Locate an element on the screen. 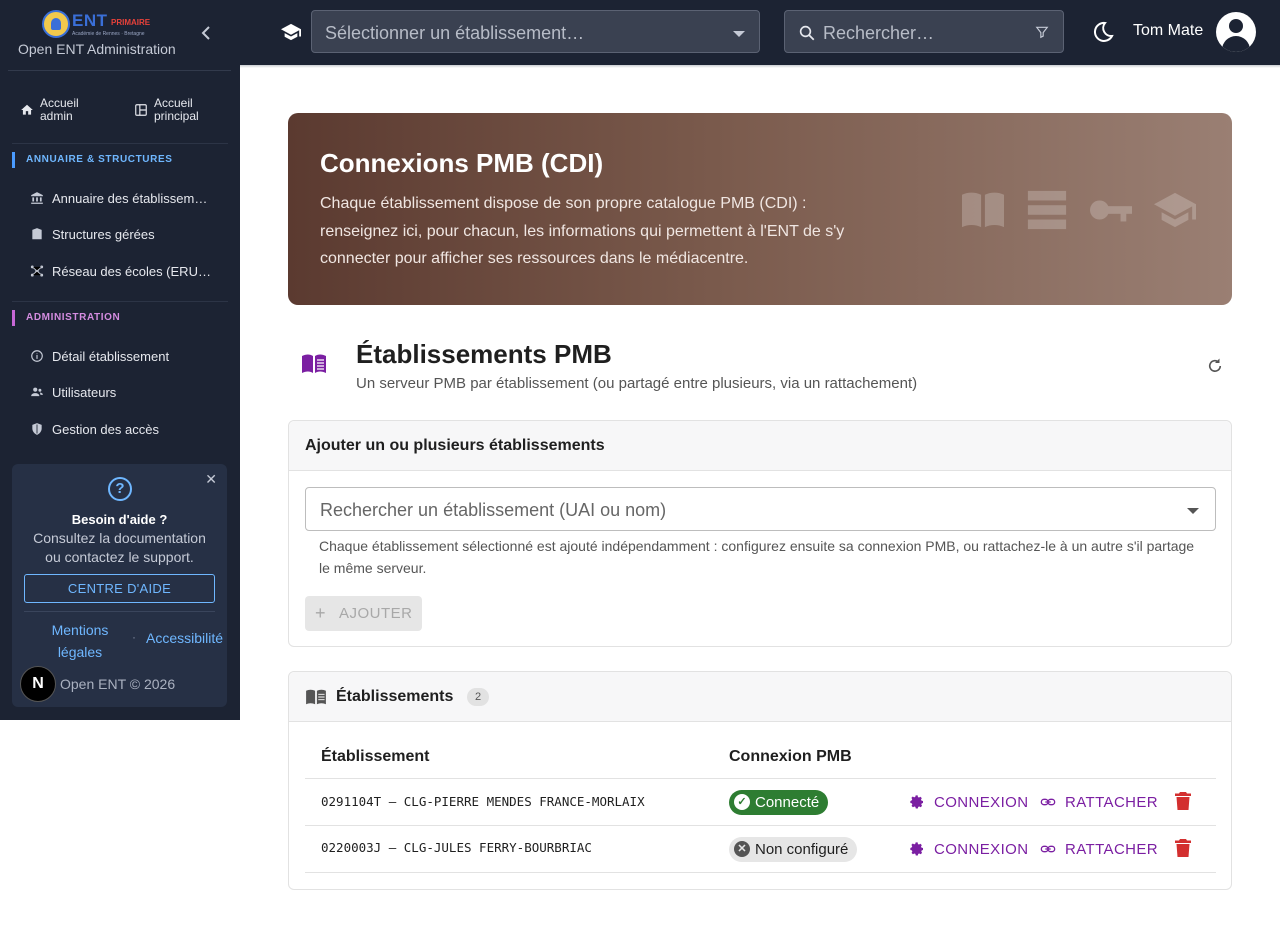  section-title-annuaire: ANNUAIRE & STRUCTURES is located at coordinates (92, 160).